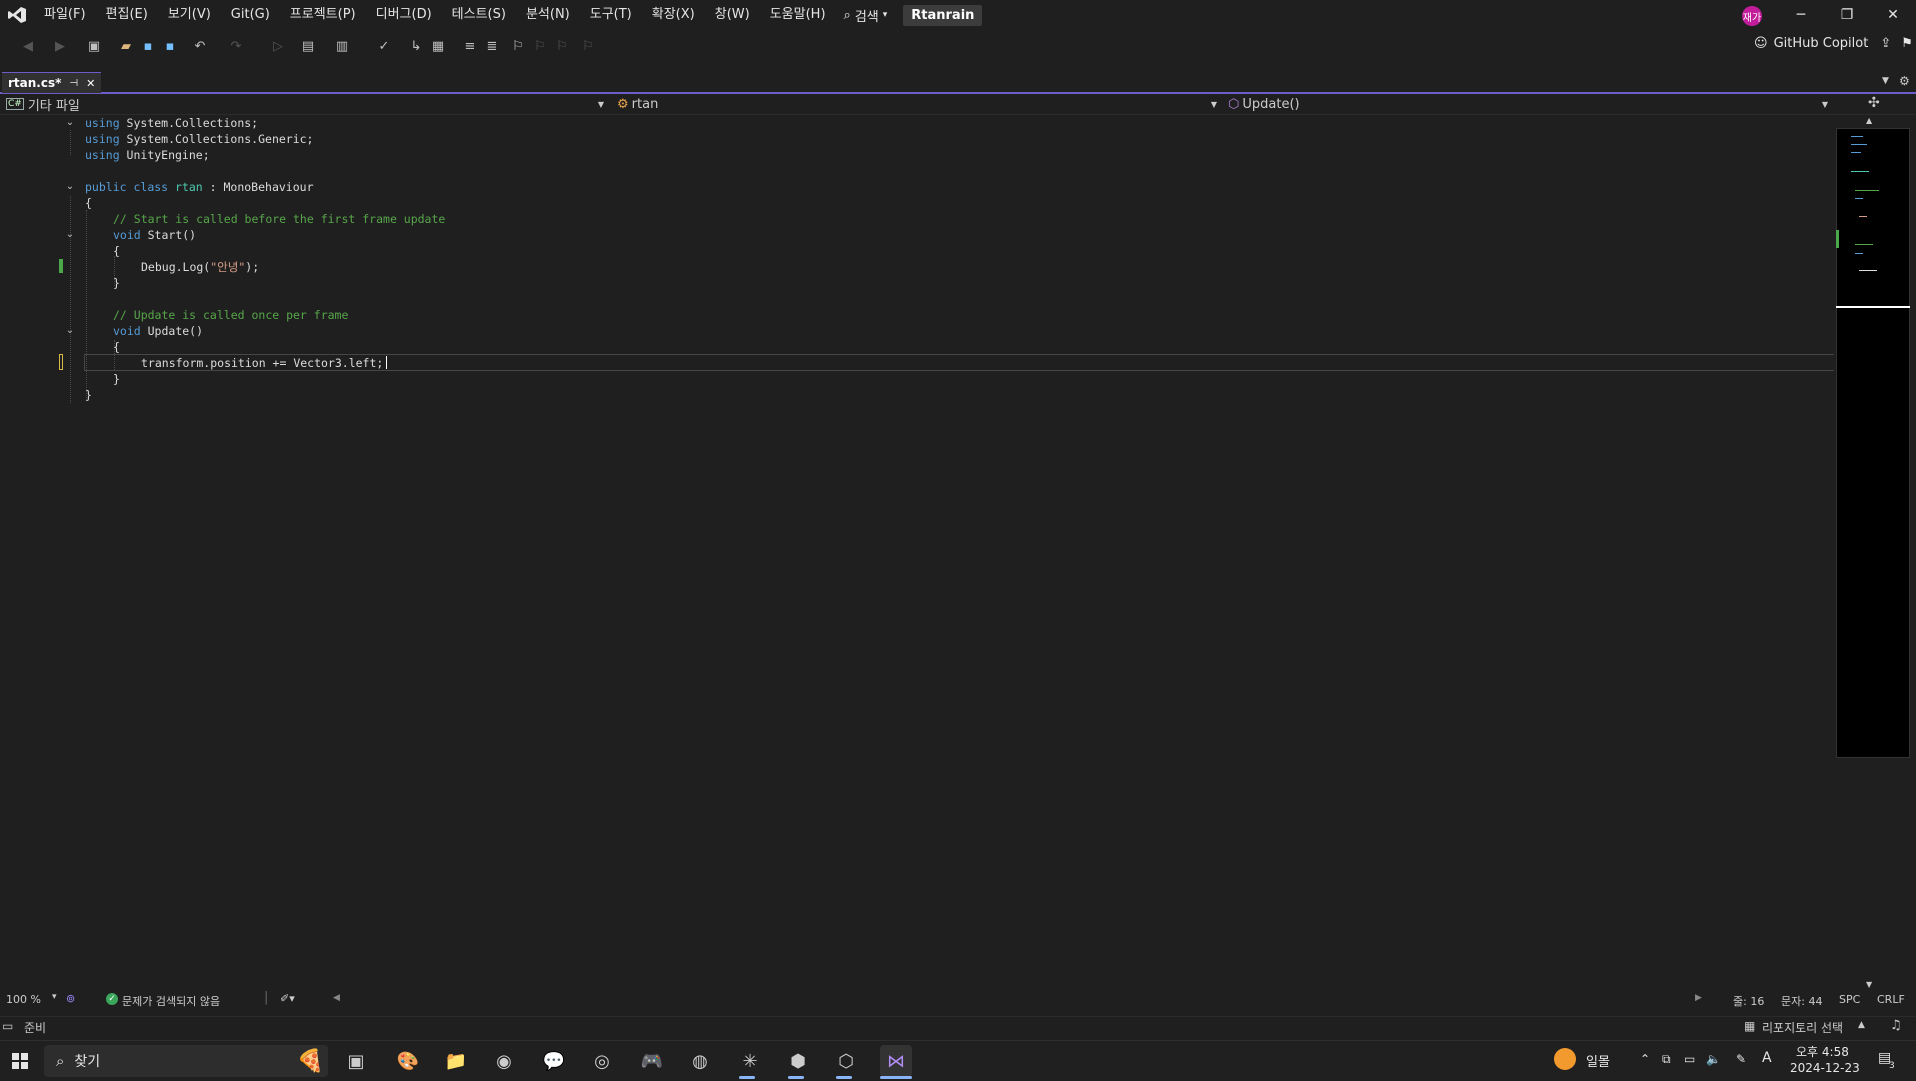 The width and height of the screenshot is (1916, 1081). What do you see at coordinates (189, 15) in the screenshot?
I see `menu-view: 보기(V)` at bounding box center [189, 15].